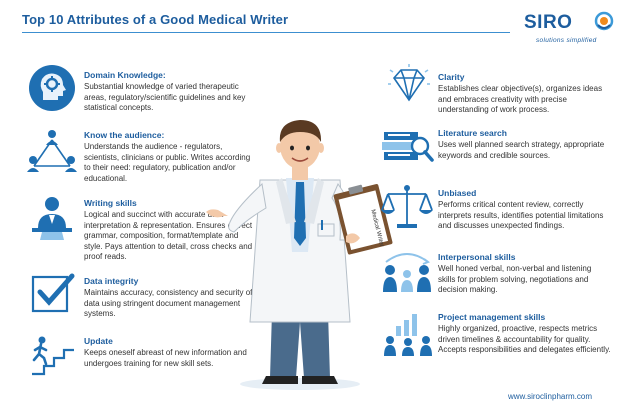  Describe the element at coordinates (266, 32) in the screenshot. I see `title-divider` at that location.